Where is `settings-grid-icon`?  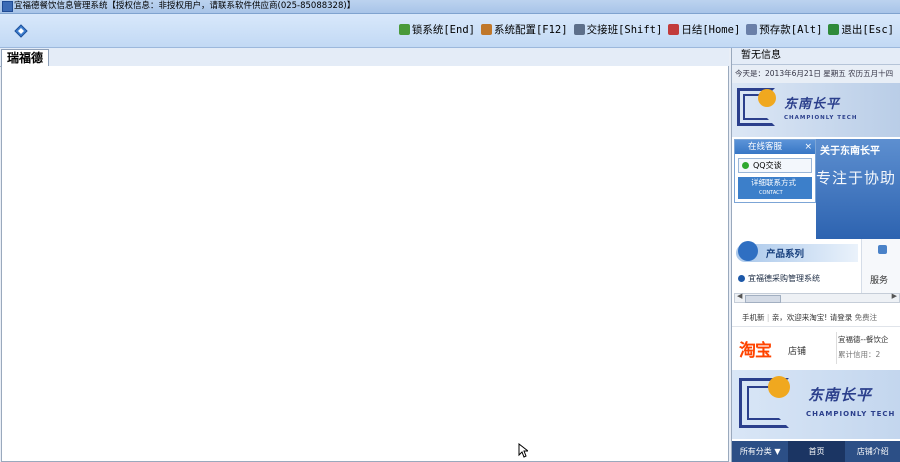 settings-grid-icon is located at coordinates (486, 29).